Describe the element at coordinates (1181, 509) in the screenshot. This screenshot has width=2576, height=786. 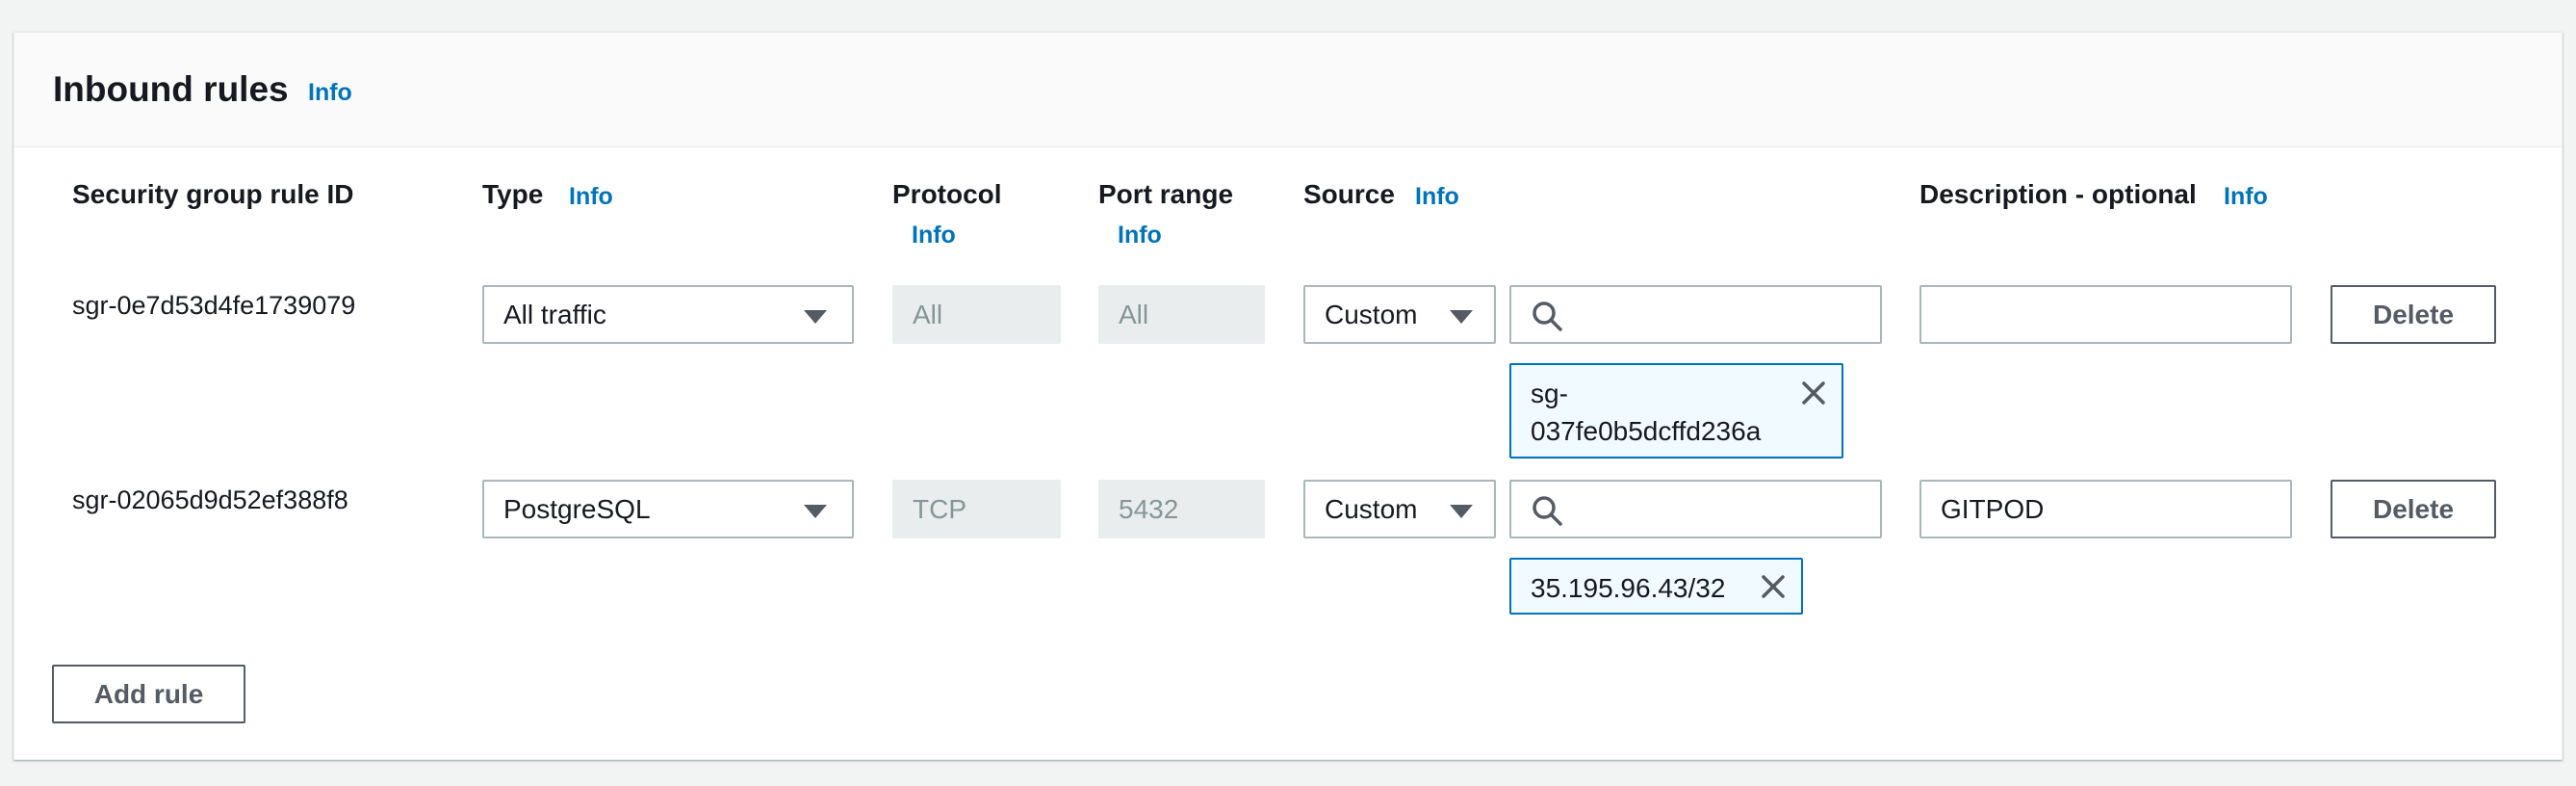
I see `port-range-field: 5432` at that location.